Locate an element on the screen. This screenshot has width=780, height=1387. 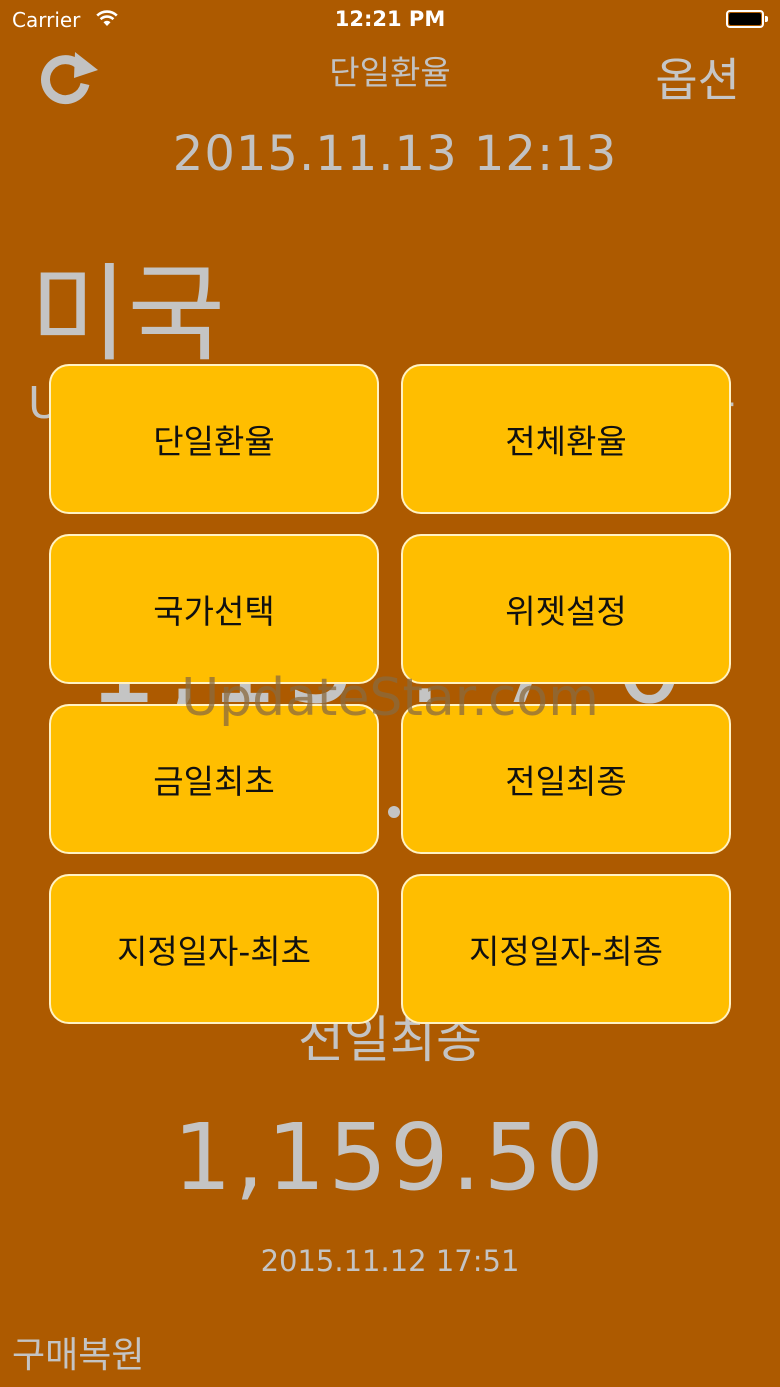
menu-widget-settings-button: 위젯설정 is located at coordinates (566, 609).